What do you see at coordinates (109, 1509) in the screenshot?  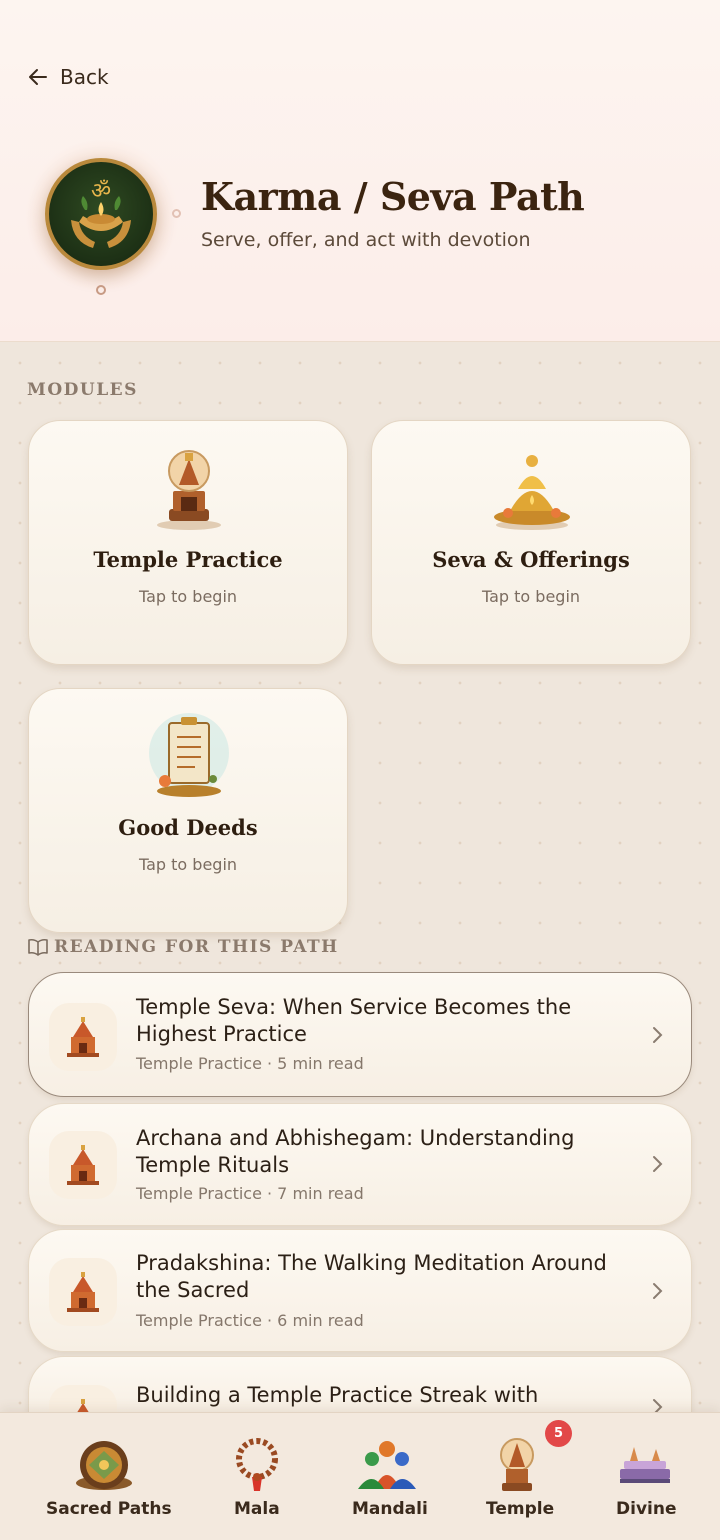 I see `nav-label: Sacred Paths` at bounding box center [109, 1509].